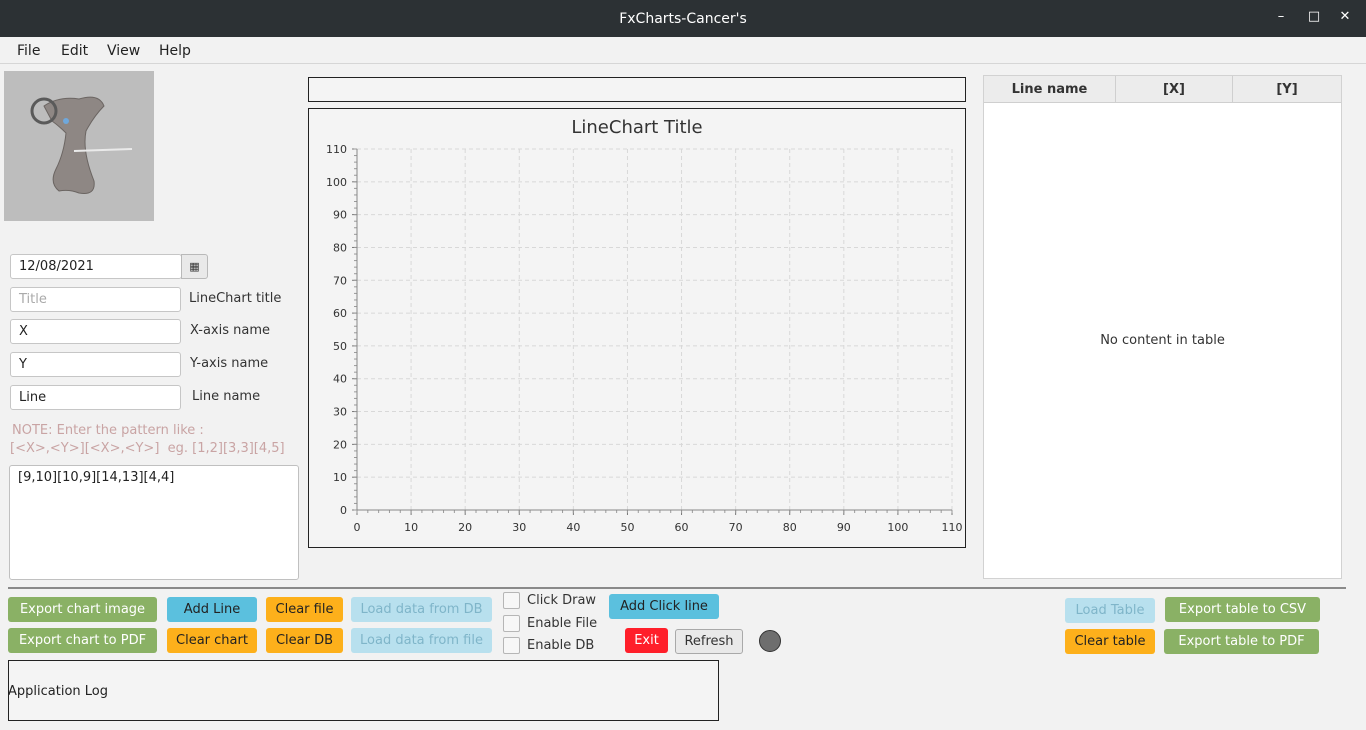 This screenshot has height=730, width=1366. Describe the element at coordinates (562, 600) in the screenshot. I see `click-draw-label: Click Draw` at that location.